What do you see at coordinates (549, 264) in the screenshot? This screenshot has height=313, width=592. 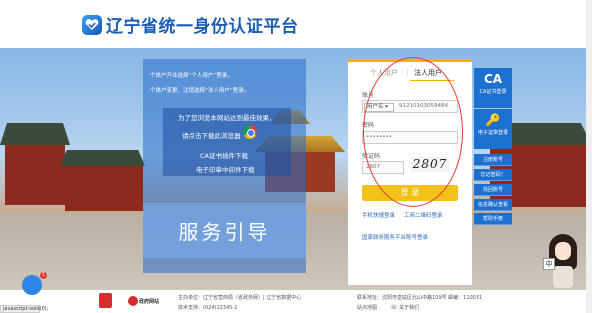 I see `mascot-language-bubble: 中` at bounding box center [549, 264].